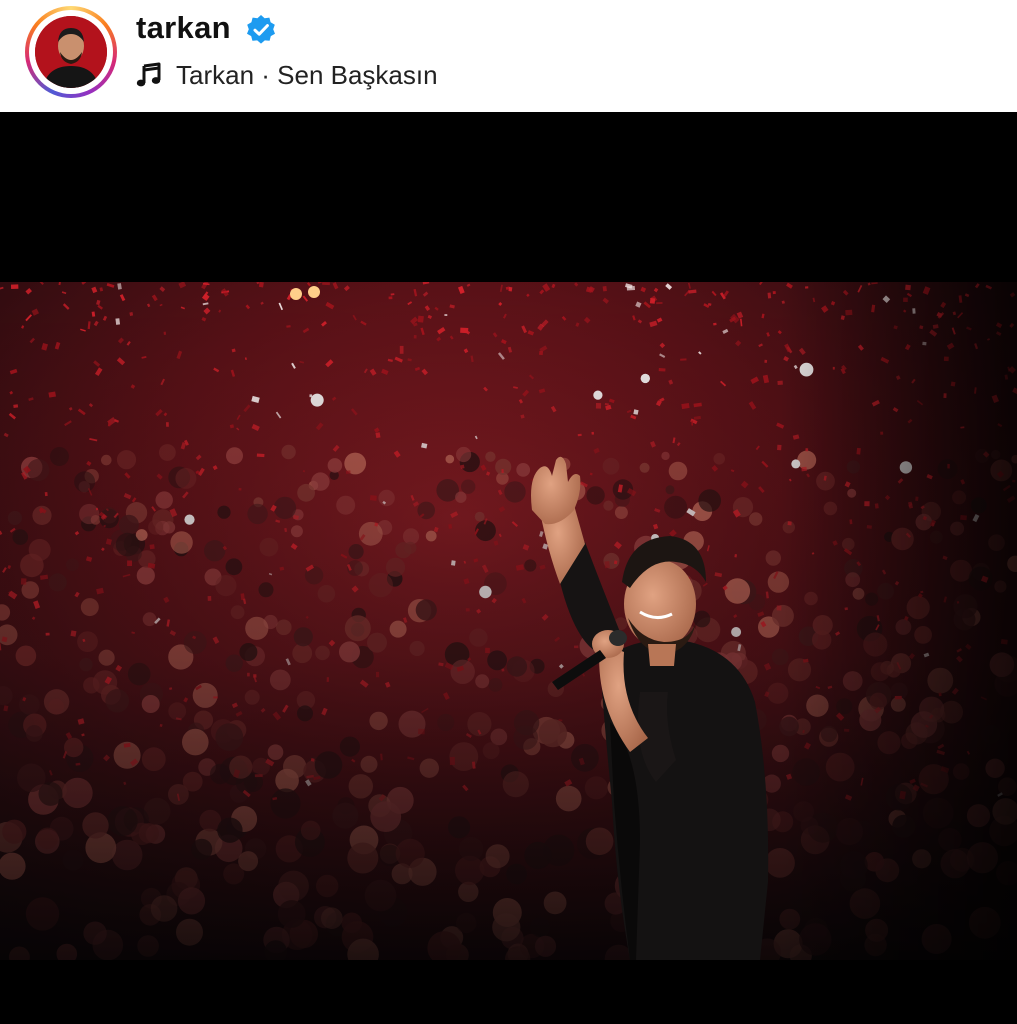  Describe the element at coordinates (307, 75) in the screenshot. I see `audio-track-link: Tarkan · Sen Başkasın` at that location.